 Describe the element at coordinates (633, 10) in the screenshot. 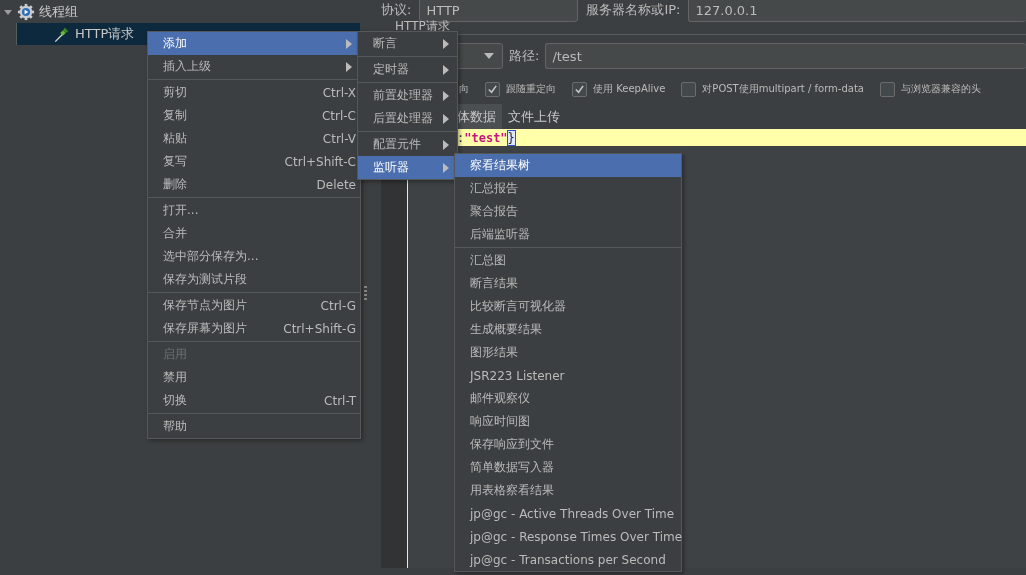

I see `server-label: 服务器名称或IP:` at that location.